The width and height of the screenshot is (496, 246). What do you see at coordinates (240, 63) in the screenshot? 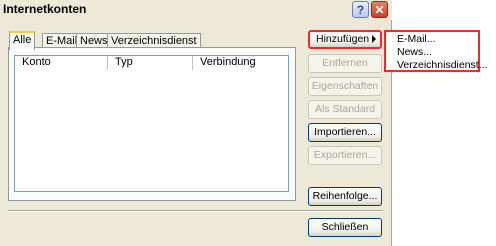
I see `column-header-connection: Verbindung` at bounding box center [240, 63].